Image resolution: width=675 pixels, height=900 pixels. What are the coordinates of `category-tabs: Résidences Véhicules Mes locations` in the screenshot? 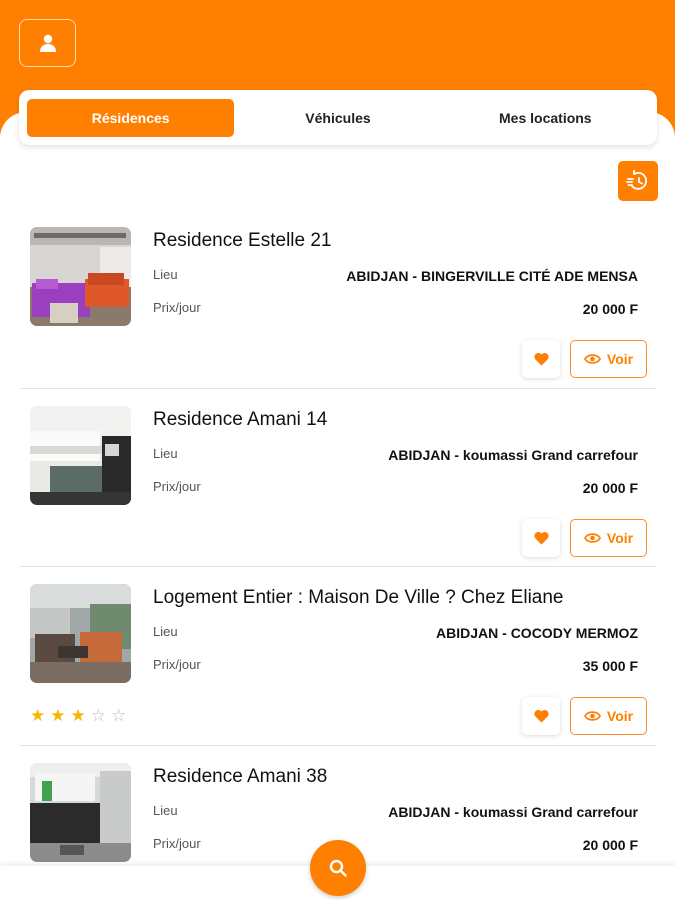 It's located at (338, 117).